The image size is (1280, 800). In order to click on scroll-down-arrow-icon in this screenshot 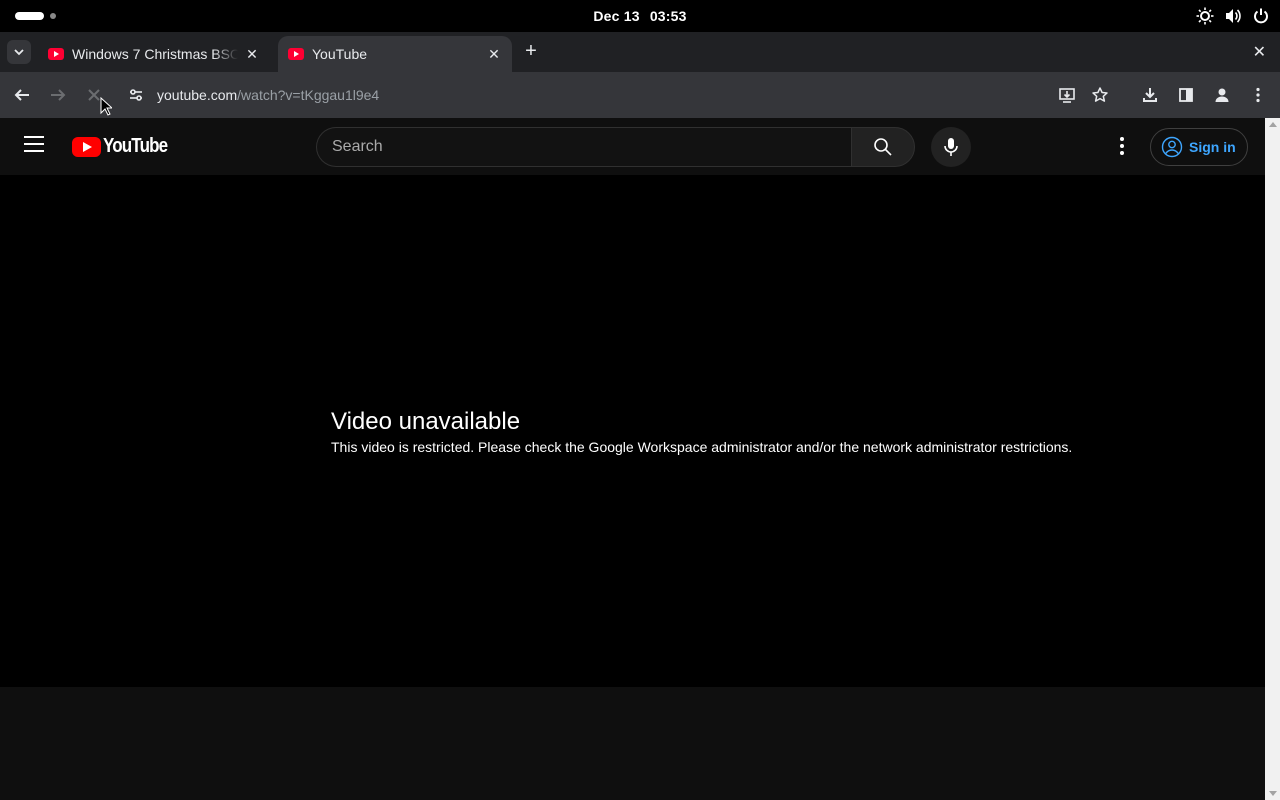, I will do `click(1273, 793)`.